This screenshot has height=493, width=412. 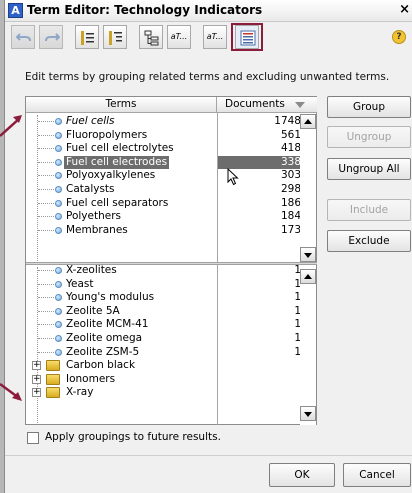 What do you see at coordinates (255, 104) in the screenshot?
I see `documents-header-label: Documents` at bounding box center [255, 104].